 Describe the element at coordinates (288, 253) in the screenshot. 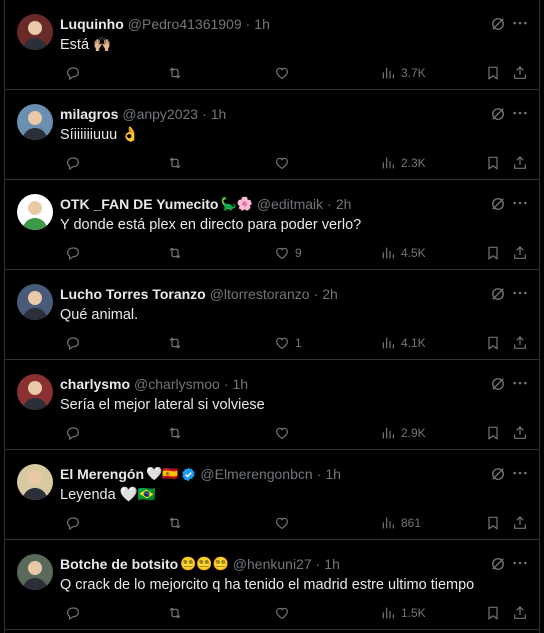

I see `like-button: 9` at that location.